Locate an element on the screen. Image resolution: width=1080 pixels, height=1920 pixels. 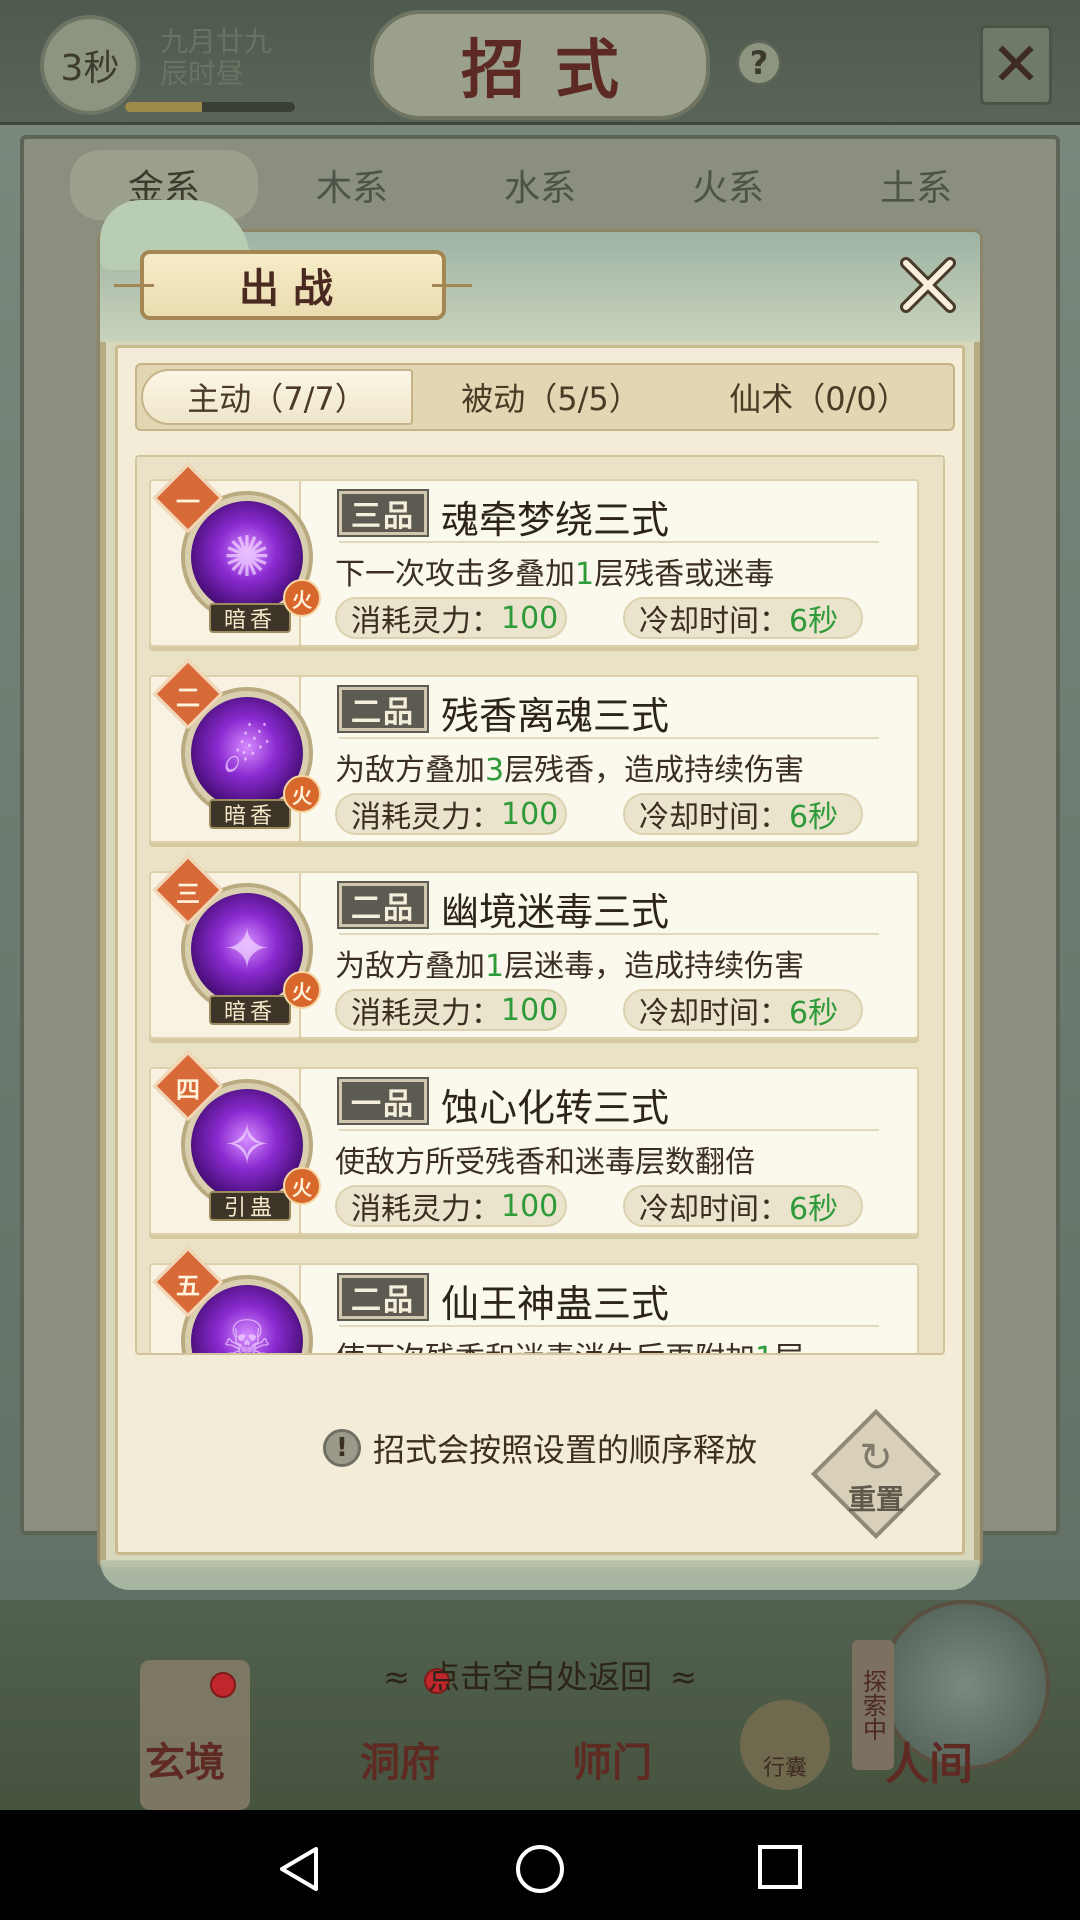
recents-icon is located at coordinates (780, 1869).